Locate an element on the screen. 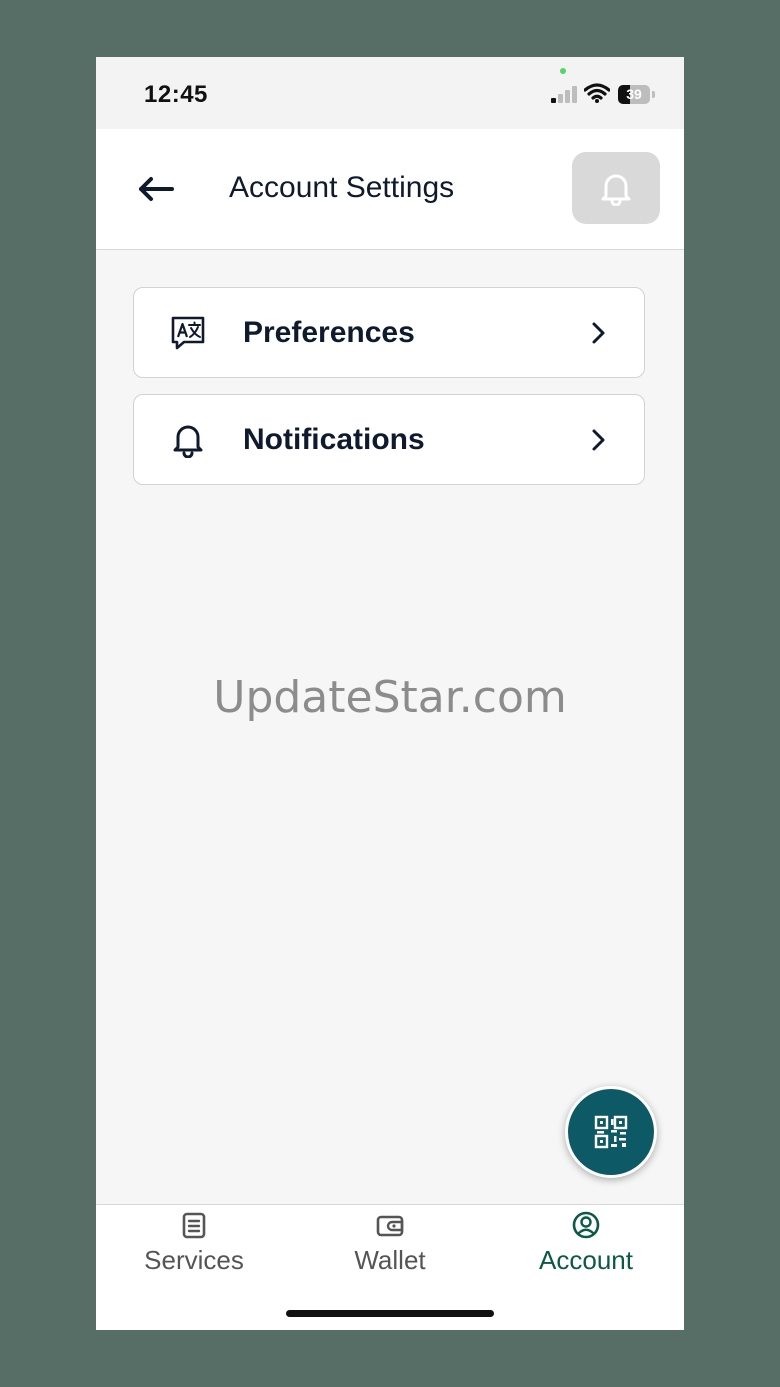 This screenshot has height=1387, width=780. watermark-text: UpdateStar.com is located at coordinates (390, 697).